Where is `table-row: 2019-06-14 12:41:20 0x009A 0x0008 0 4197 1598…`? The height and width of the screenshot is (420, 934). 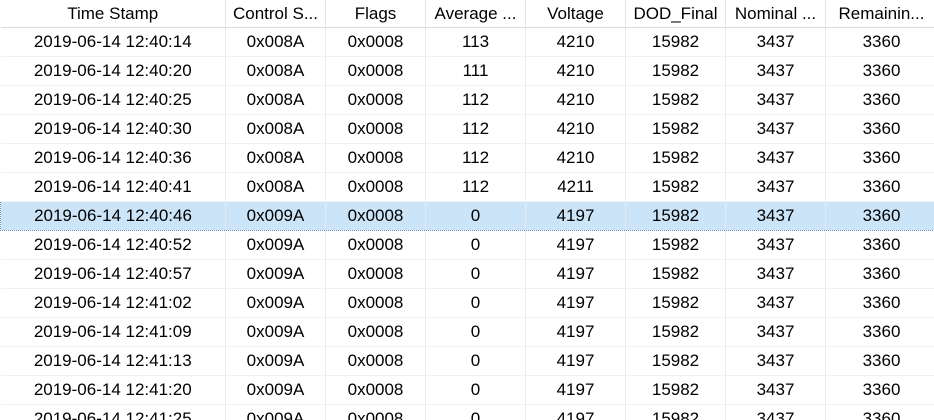
table-row: 2019-06-14 12:41:20 0x009A 0x0008 0 4197 1598… is located at coordinates (467, 390).